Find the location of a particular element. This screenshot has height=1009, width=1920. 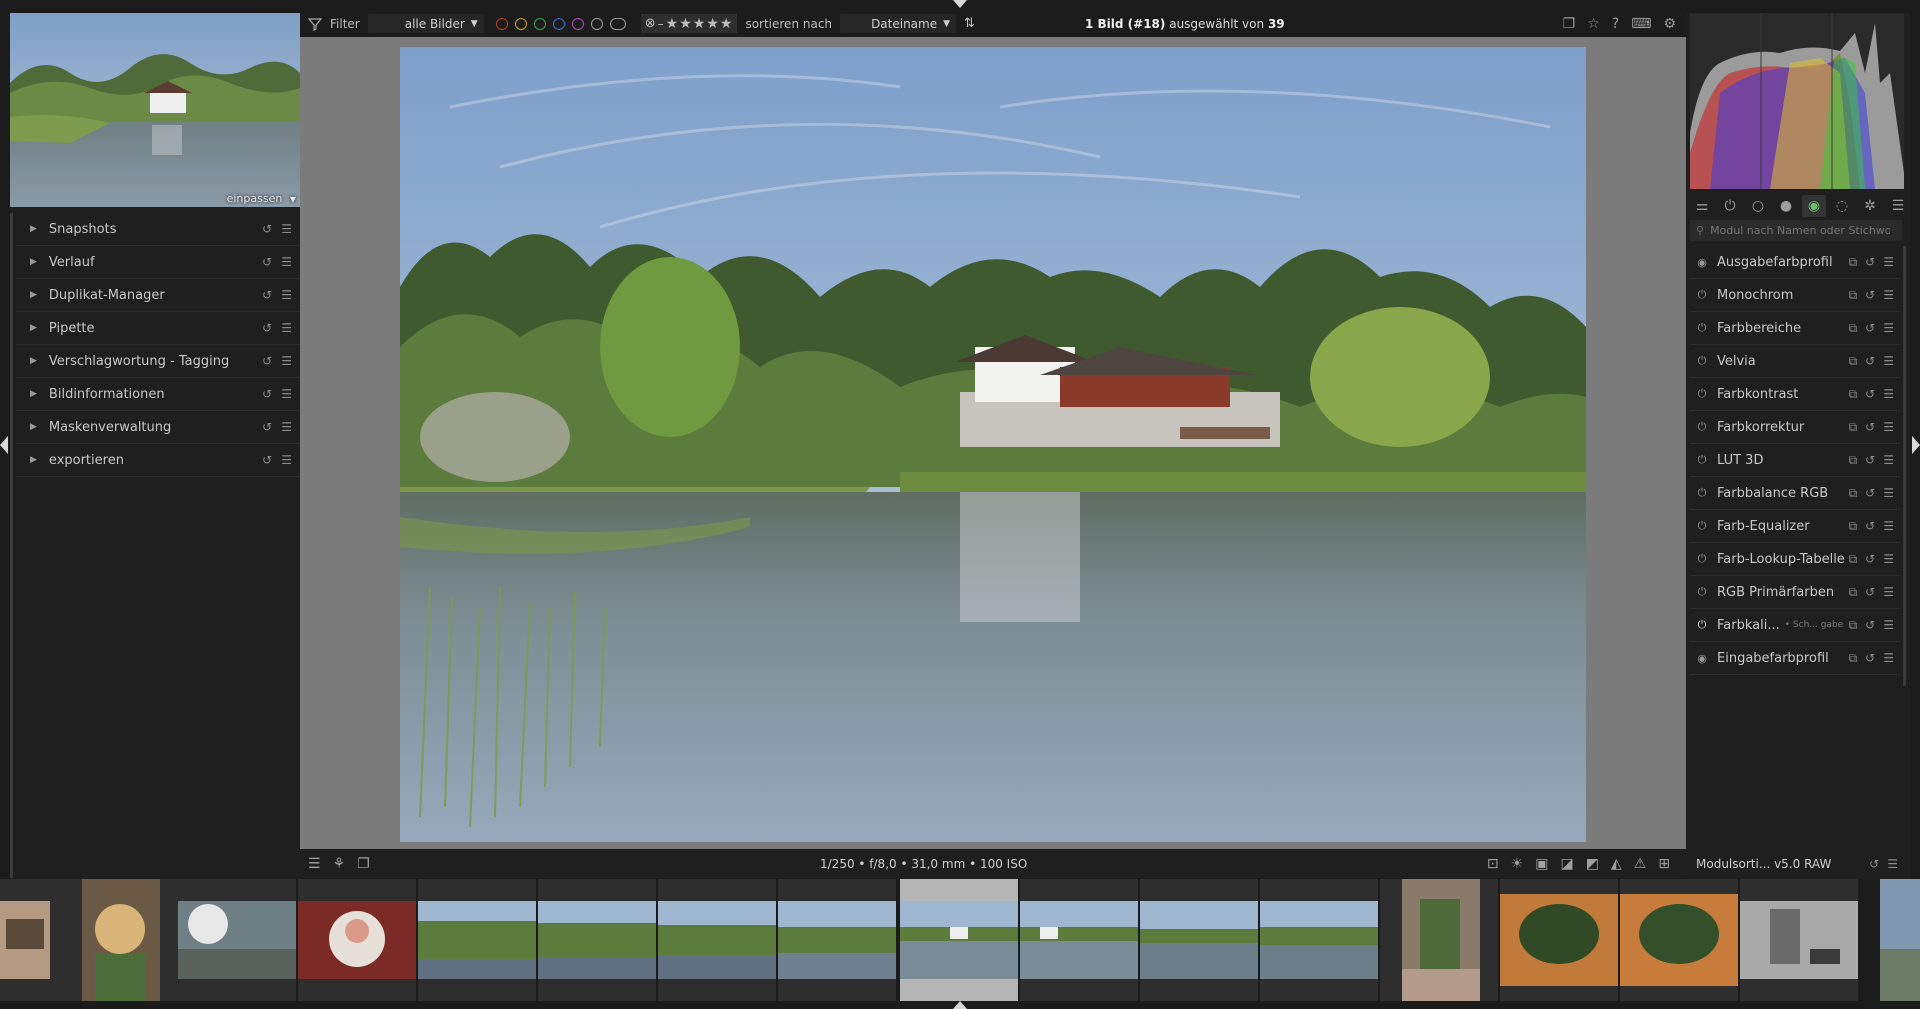

module-color-contrast: ⏻ Farbkontrast ⧉ ↺ ☰ is located at coordinates (1795, 394).